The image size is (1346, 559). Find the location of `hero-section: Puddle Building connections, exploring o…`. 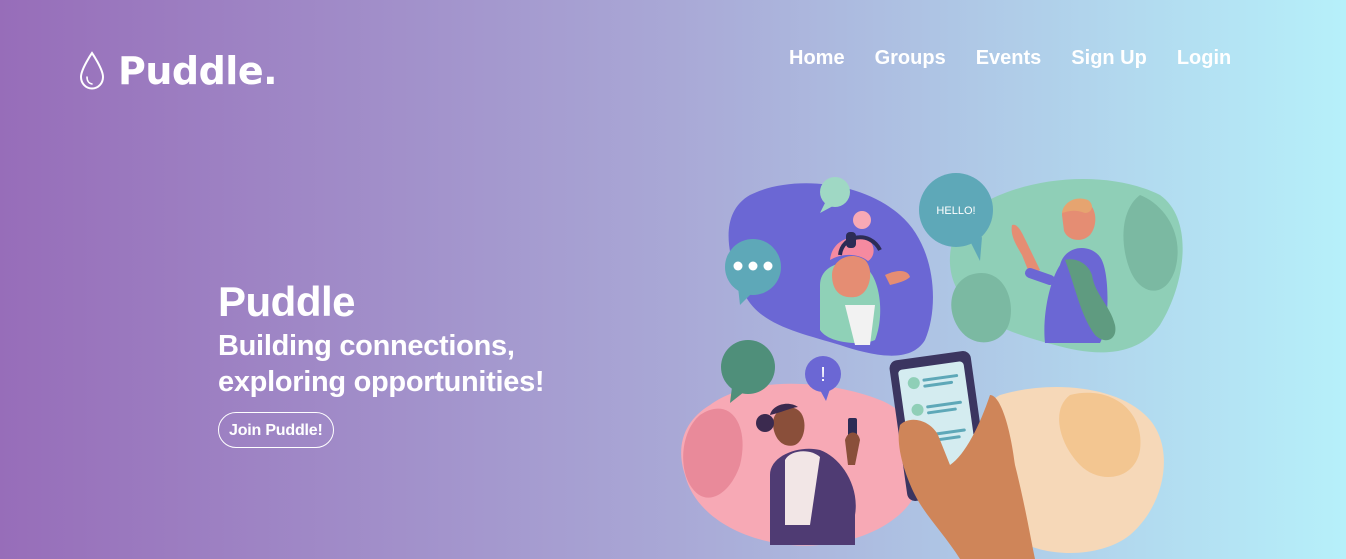

hero-section: Puddle Building connections, exploring o… is located at coordinates (398, 363).